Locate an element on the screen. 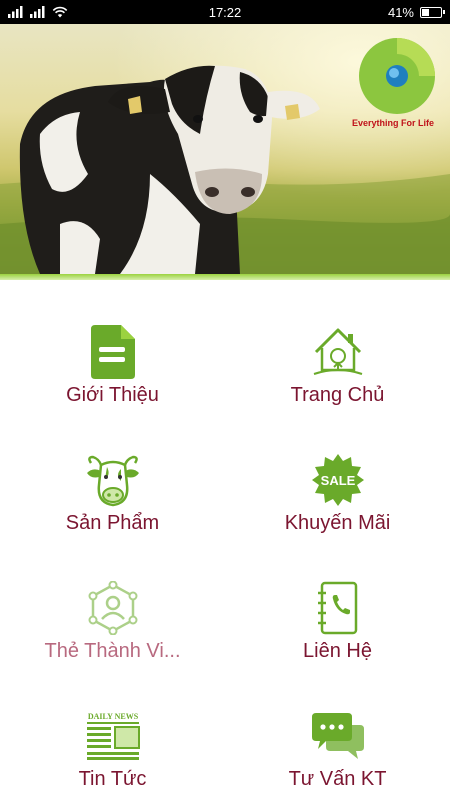  newspaper-icon: DAILY NEWS is located at coordinates (113, 736).